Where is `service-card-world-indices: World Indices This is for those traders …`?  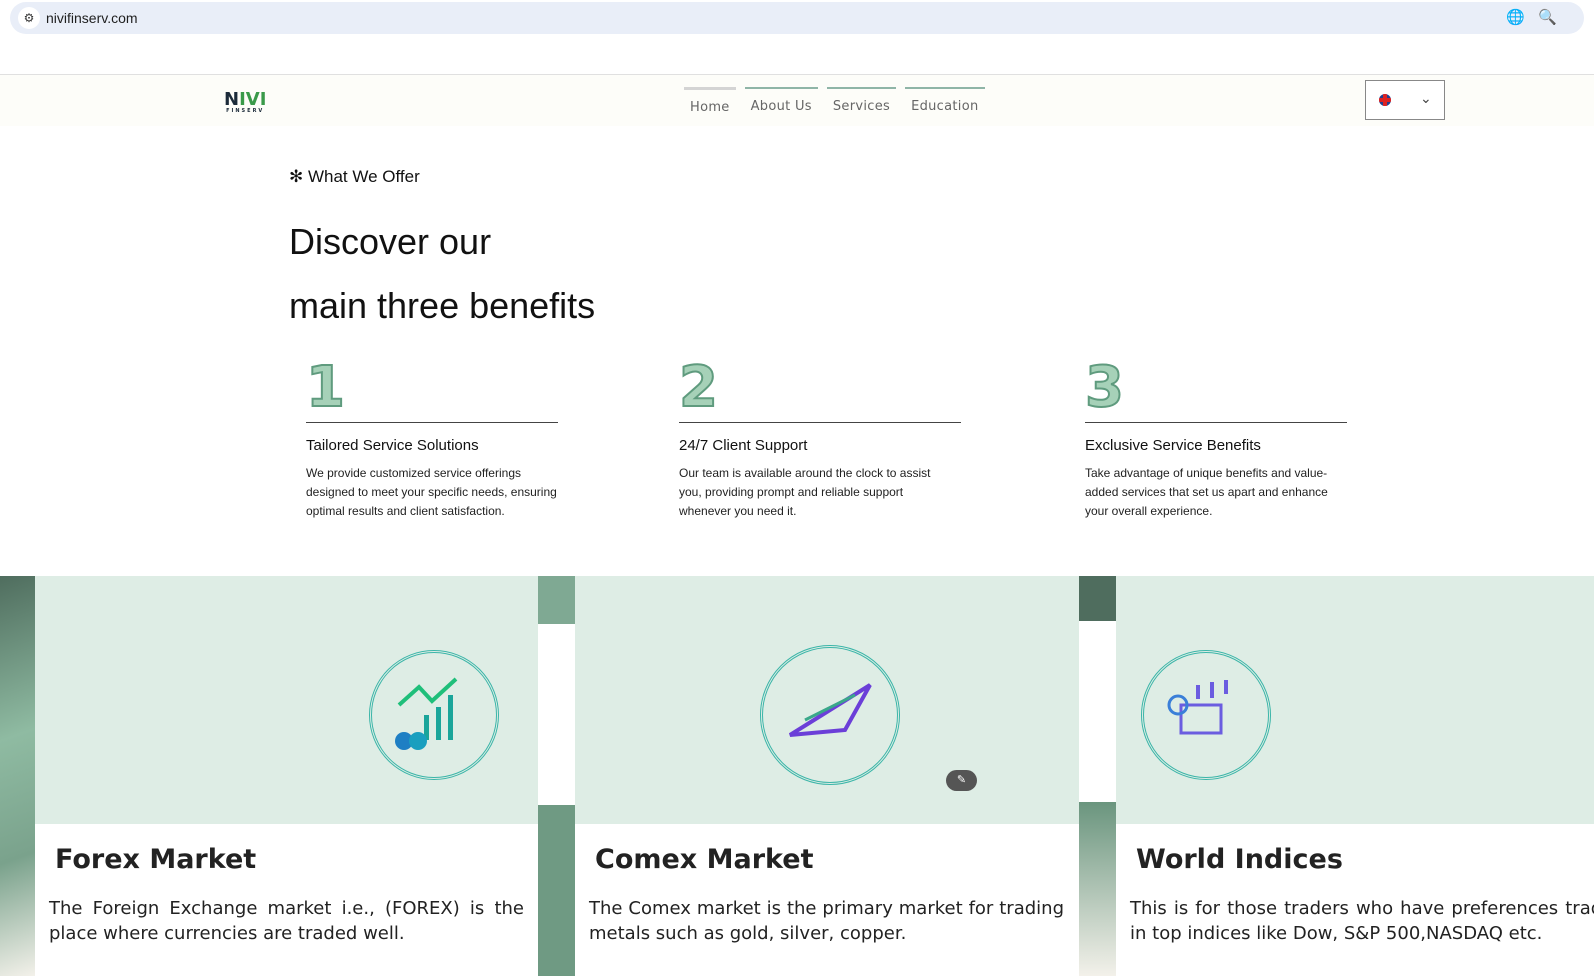 service-card-world-indices: World Indices This is for those traders … is located at coordinates (1355, 776).